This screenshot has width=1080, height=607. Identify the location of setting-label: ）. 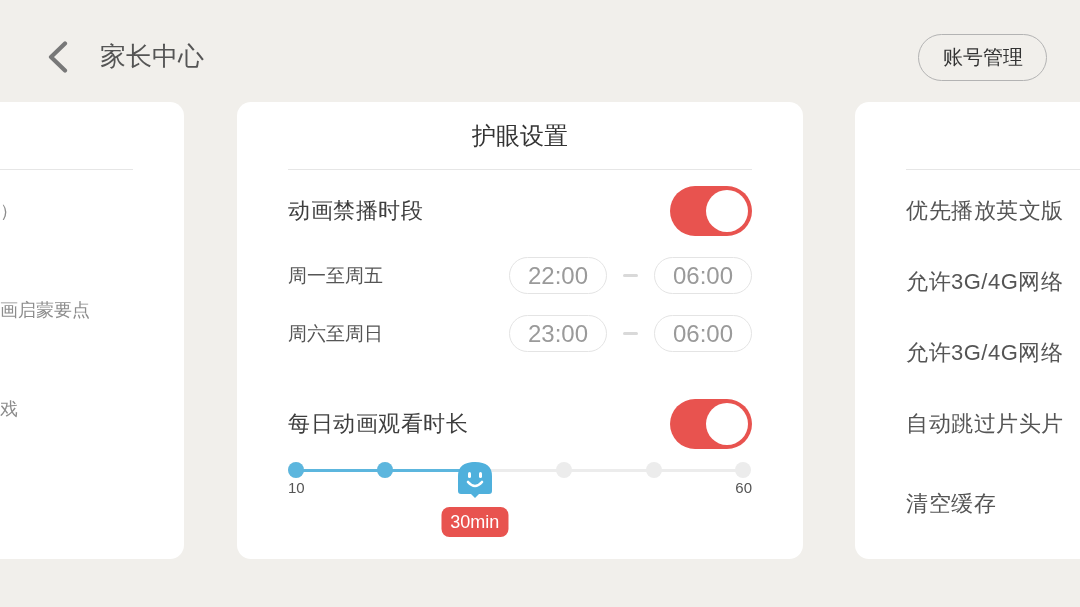
(9, 211).